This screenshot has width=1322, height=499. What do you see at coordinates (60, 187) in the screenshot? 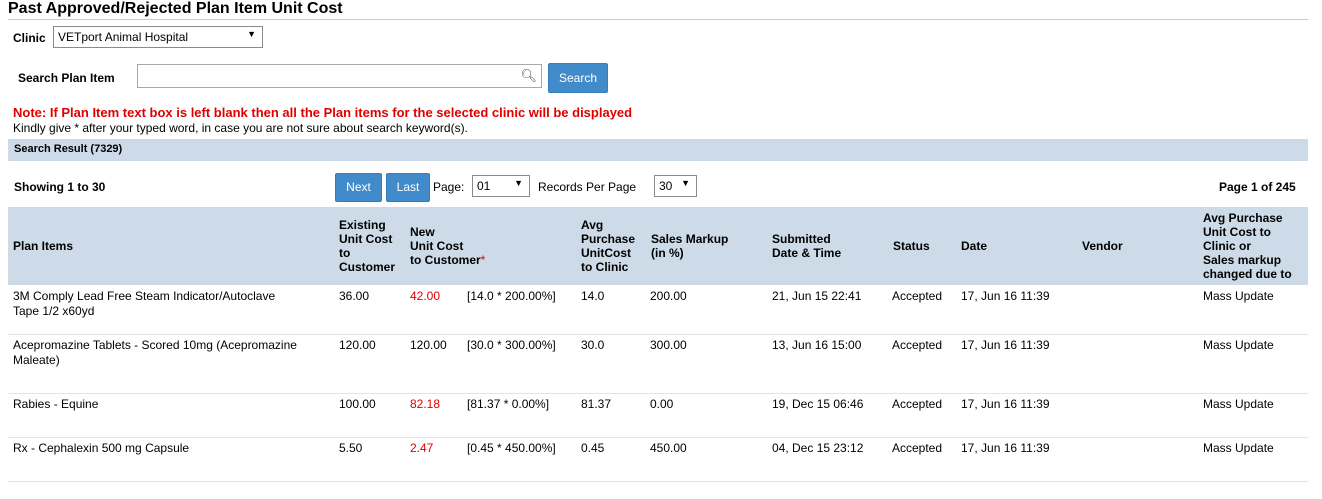
I see `showing-range: Showing 1 to 30` at bounding box center [60, 187].